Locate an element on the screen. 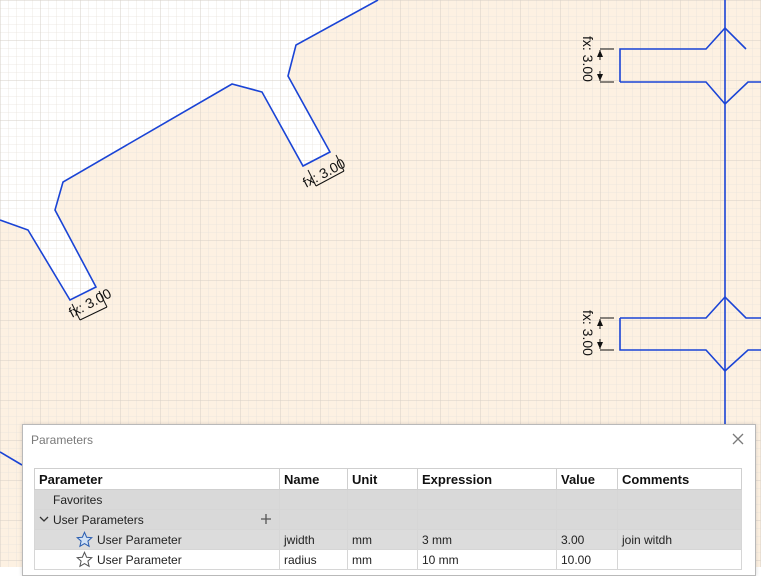  add-parameter-icon is located at coordinates (266, 519).